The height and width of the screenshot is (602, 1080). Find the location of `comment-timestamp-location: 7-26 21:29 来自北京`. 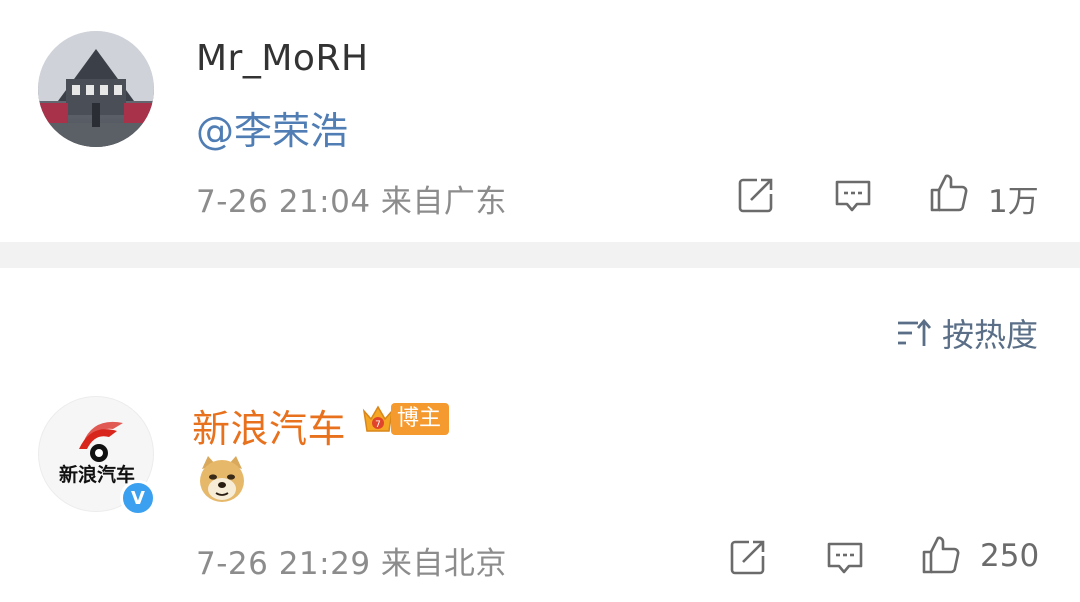

comment-timestamp-location: 7-26 21:29 来自北京 is located at coordinates (351, 564).